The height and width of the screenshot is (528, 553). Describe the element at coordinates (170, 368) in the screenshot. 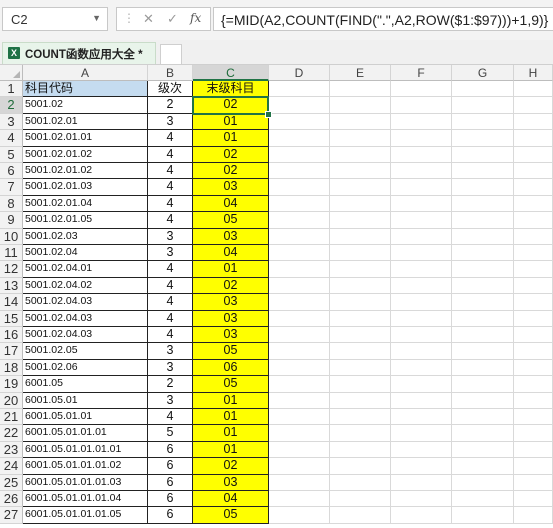

I see `grid-cell: 3` at that location.